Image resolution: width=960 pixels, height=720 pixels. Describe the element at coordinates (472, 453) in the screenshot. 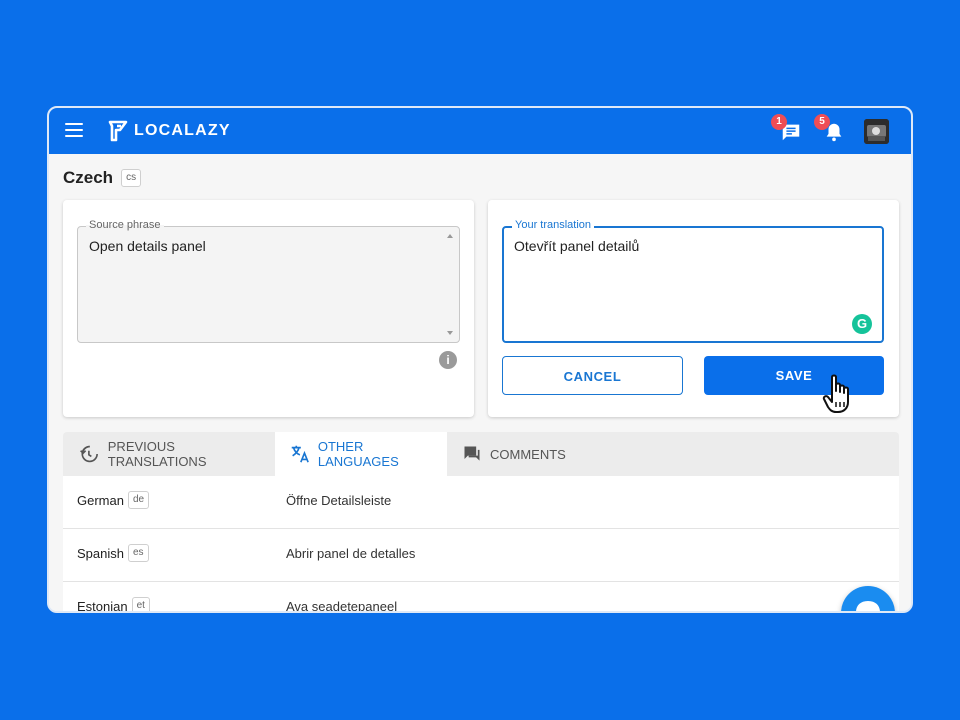

I see `comment-icon` at that location.